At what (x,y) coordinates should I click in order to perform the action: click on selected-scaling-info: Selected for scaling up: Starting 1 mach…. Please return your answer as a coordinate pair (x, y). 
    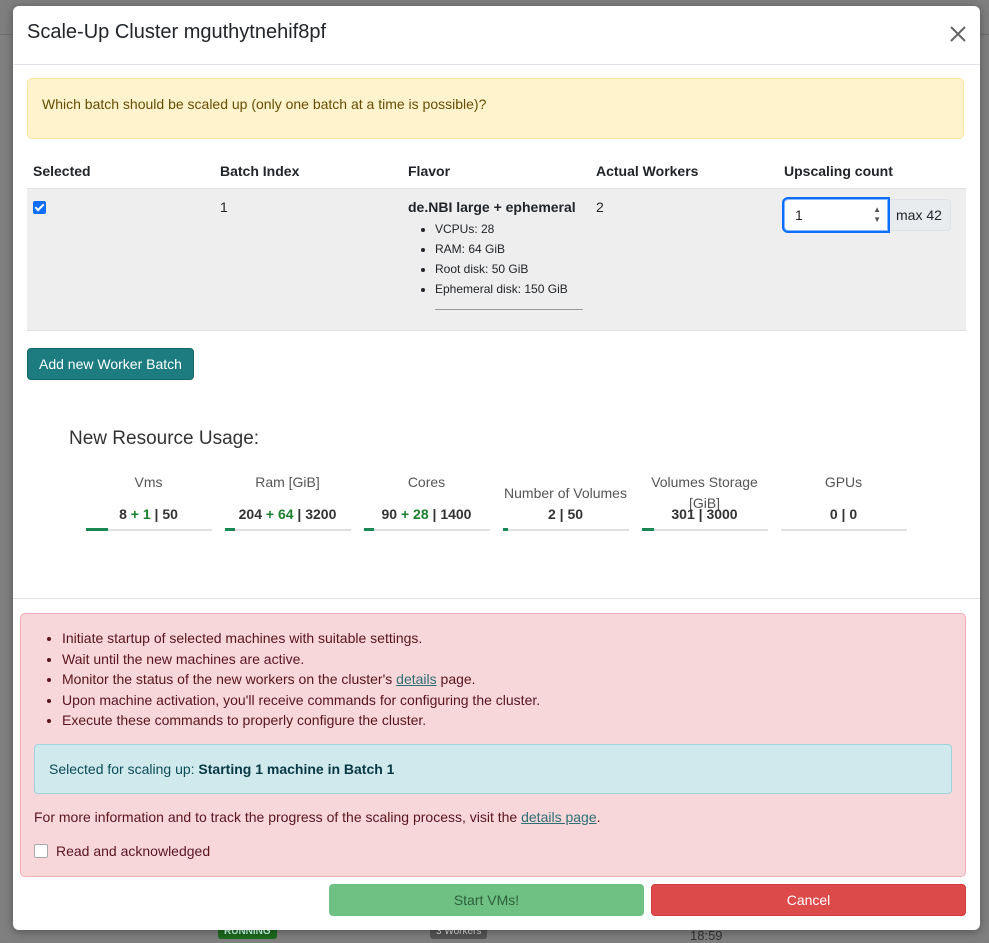
    Looking at the image, I should click on (493, 769).